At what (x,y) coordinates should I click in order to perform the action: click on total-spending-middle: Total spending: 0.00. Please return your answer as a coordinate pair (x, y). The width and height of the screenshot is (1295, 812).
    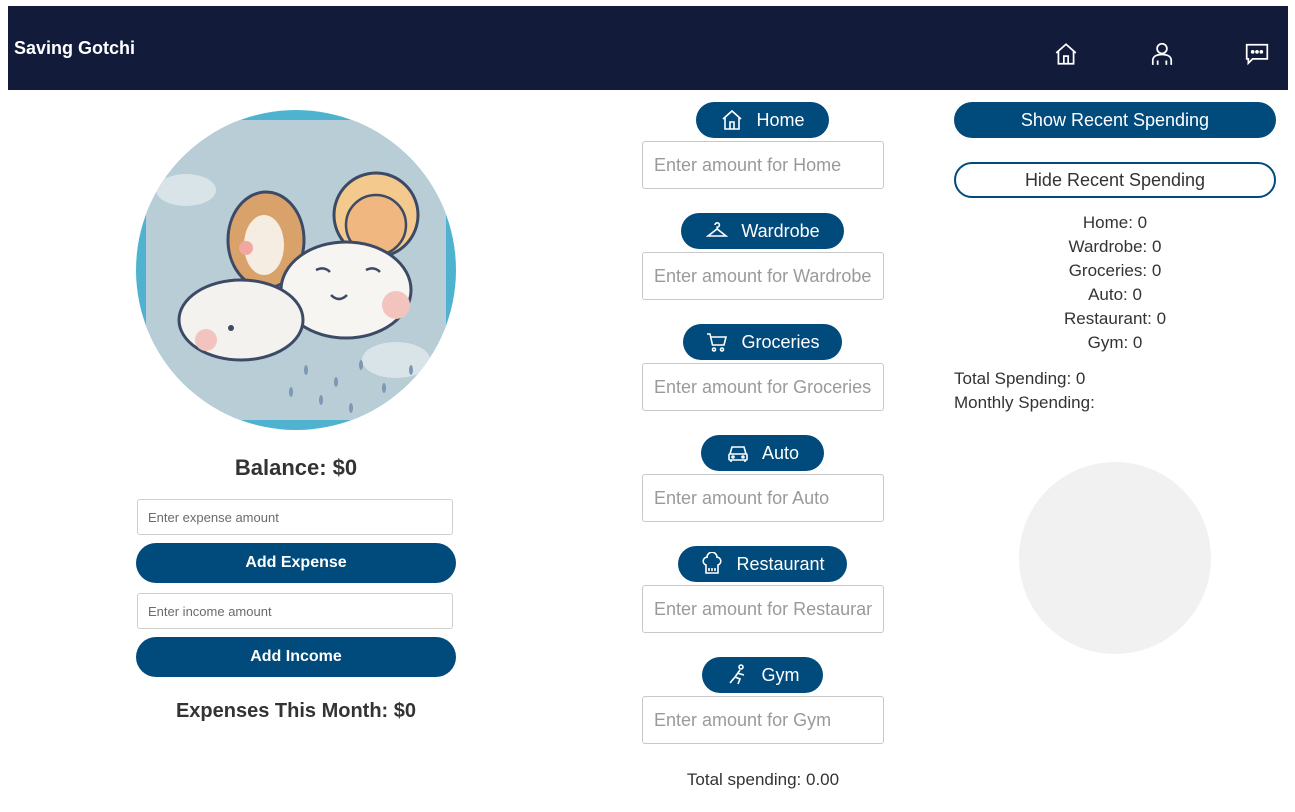
    Looking at the image, I should click on (763, 779).